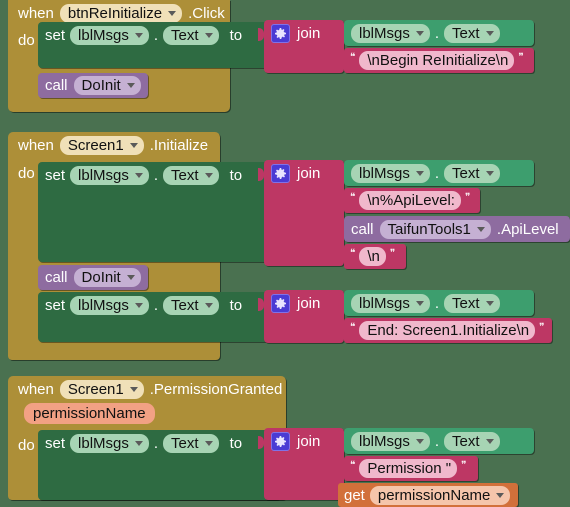 The height and width of the screenshot is (507, 570). I want to click on event-header: when Screen1 .PermissionGranted, so click(147, 389).